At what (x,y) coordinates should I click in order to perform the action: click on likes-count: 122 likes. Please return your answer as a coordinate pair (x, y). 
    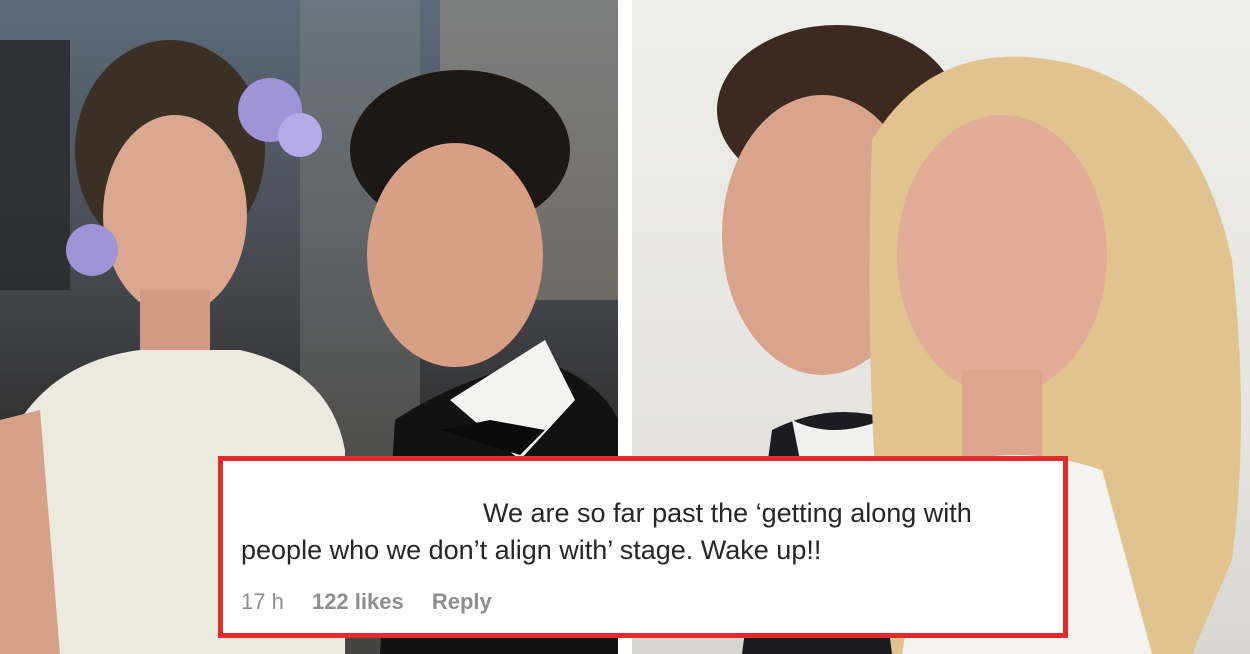
    Looking at the image, I should click on (358, 601).